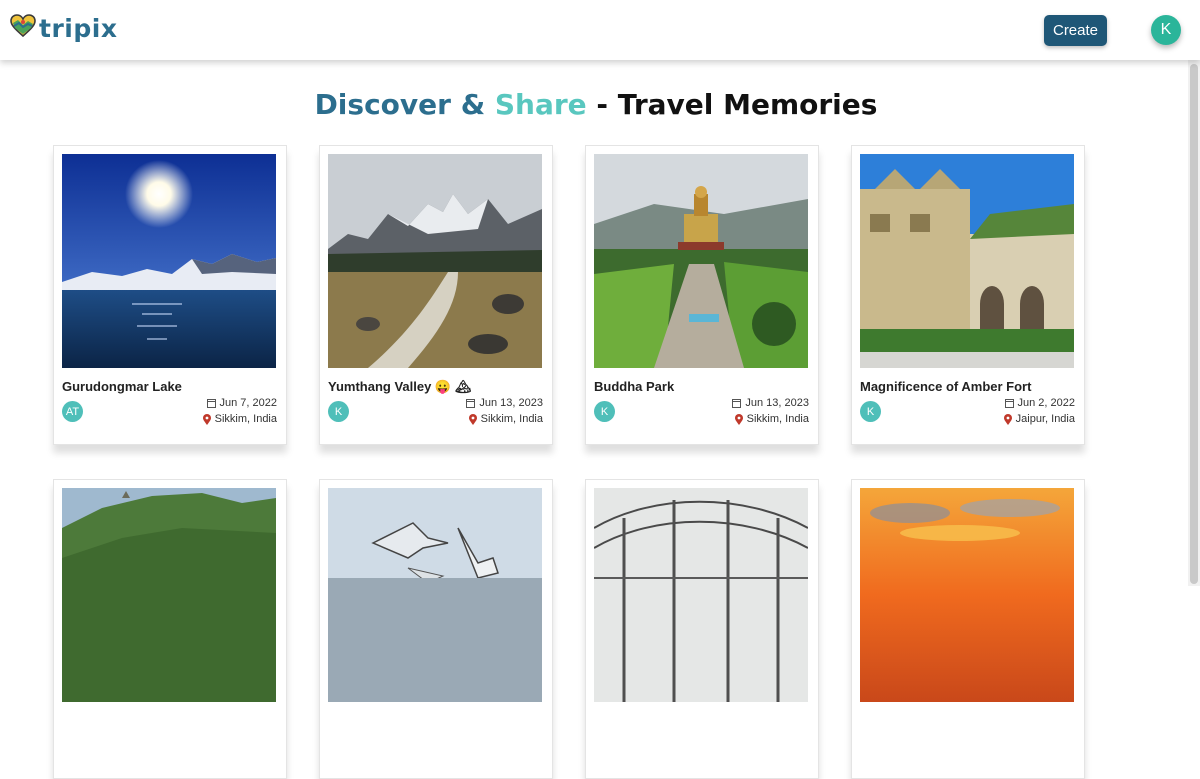 Image resolution: width=1200 pixels, height=779 pixels. I want to click on heart-map-icon, so click(23, 28).